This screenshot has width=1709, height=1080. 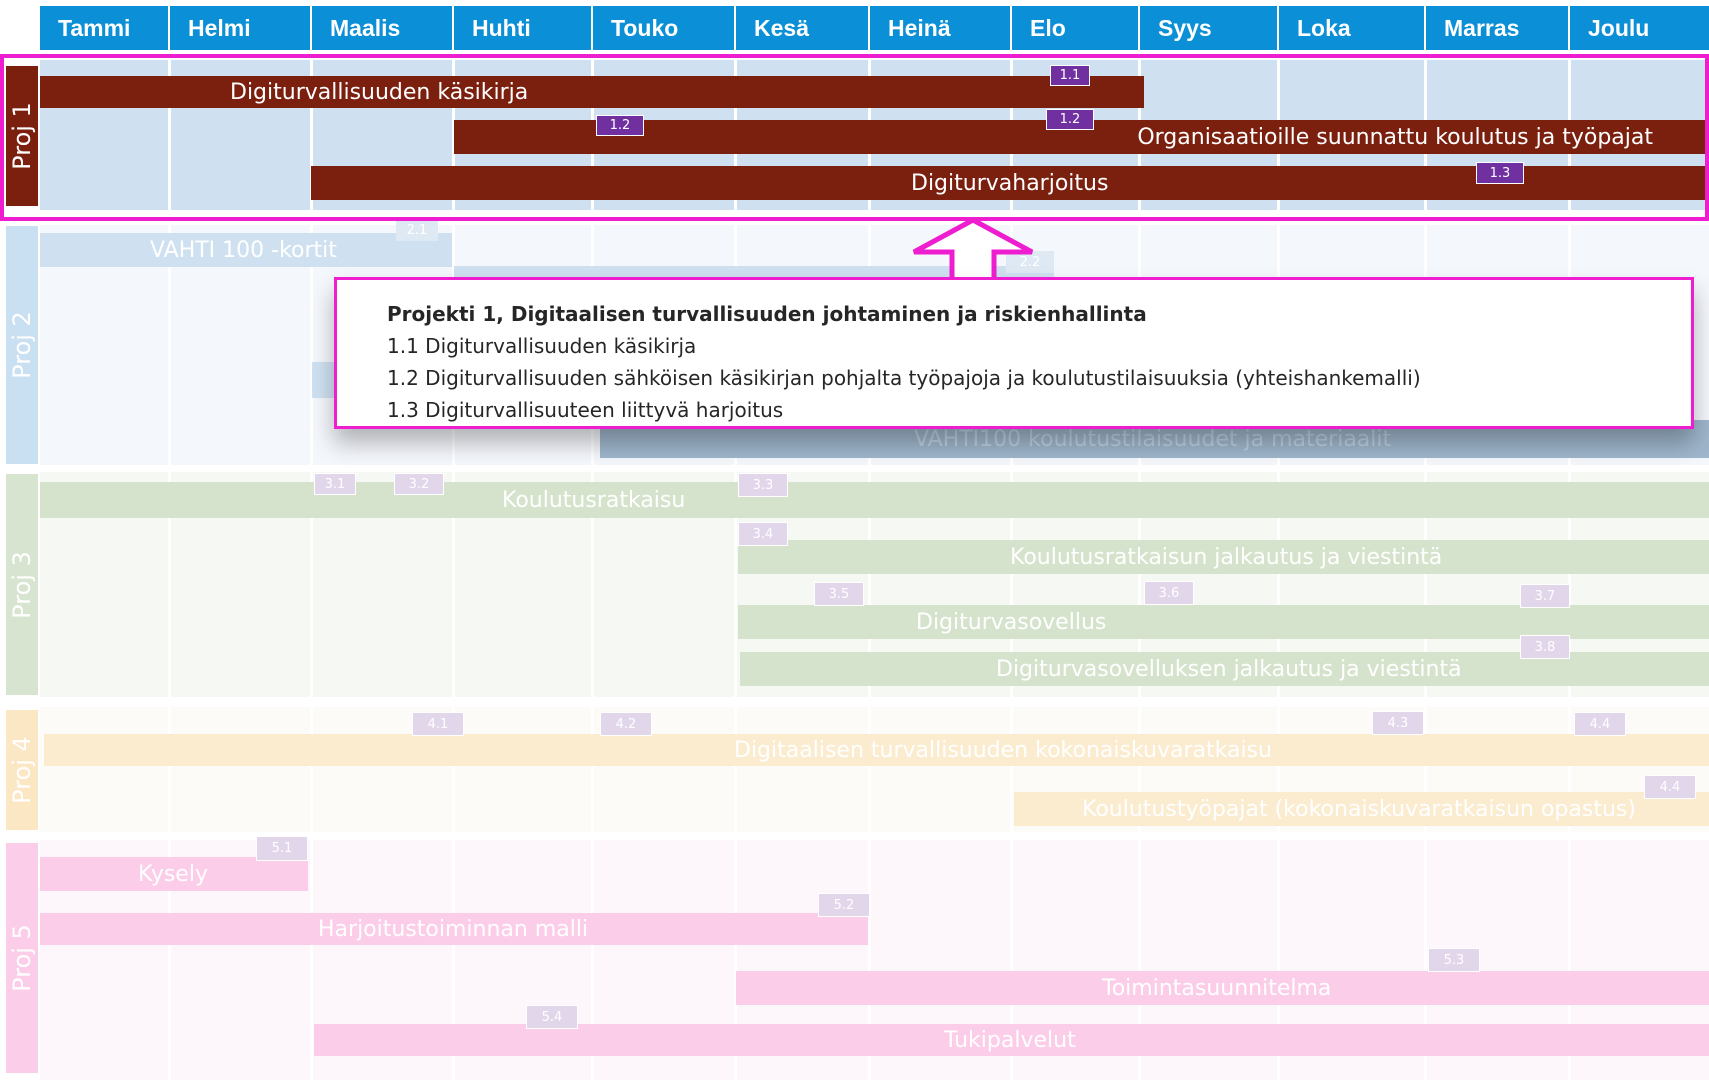 What do you see at coordinates (874, 500) in the screenshot?
I see `bar-koulutusratkaisu: Koulutusratkaisu` at bounding box center [874, 500].